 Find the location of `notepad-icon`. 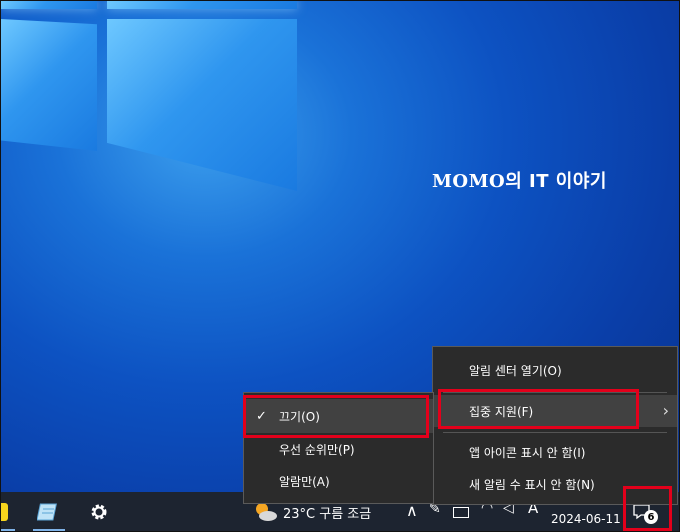

notepad-icon is located at coordinates (47, 511).